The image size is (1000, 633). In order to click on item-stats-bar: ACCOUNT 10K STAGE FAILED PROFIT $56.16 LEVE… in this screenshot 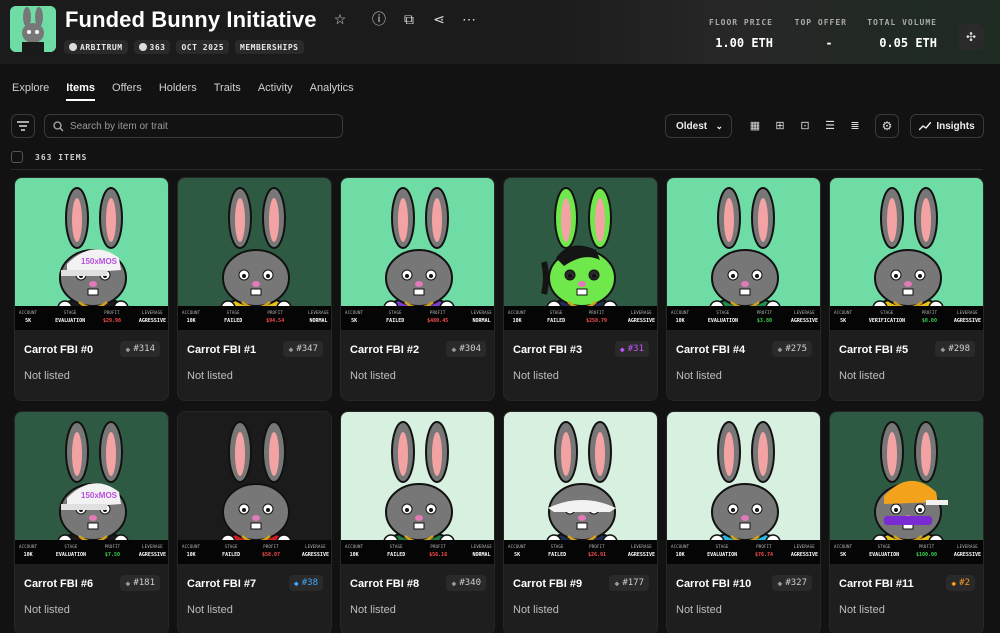, I will do `click(417, 552)`.